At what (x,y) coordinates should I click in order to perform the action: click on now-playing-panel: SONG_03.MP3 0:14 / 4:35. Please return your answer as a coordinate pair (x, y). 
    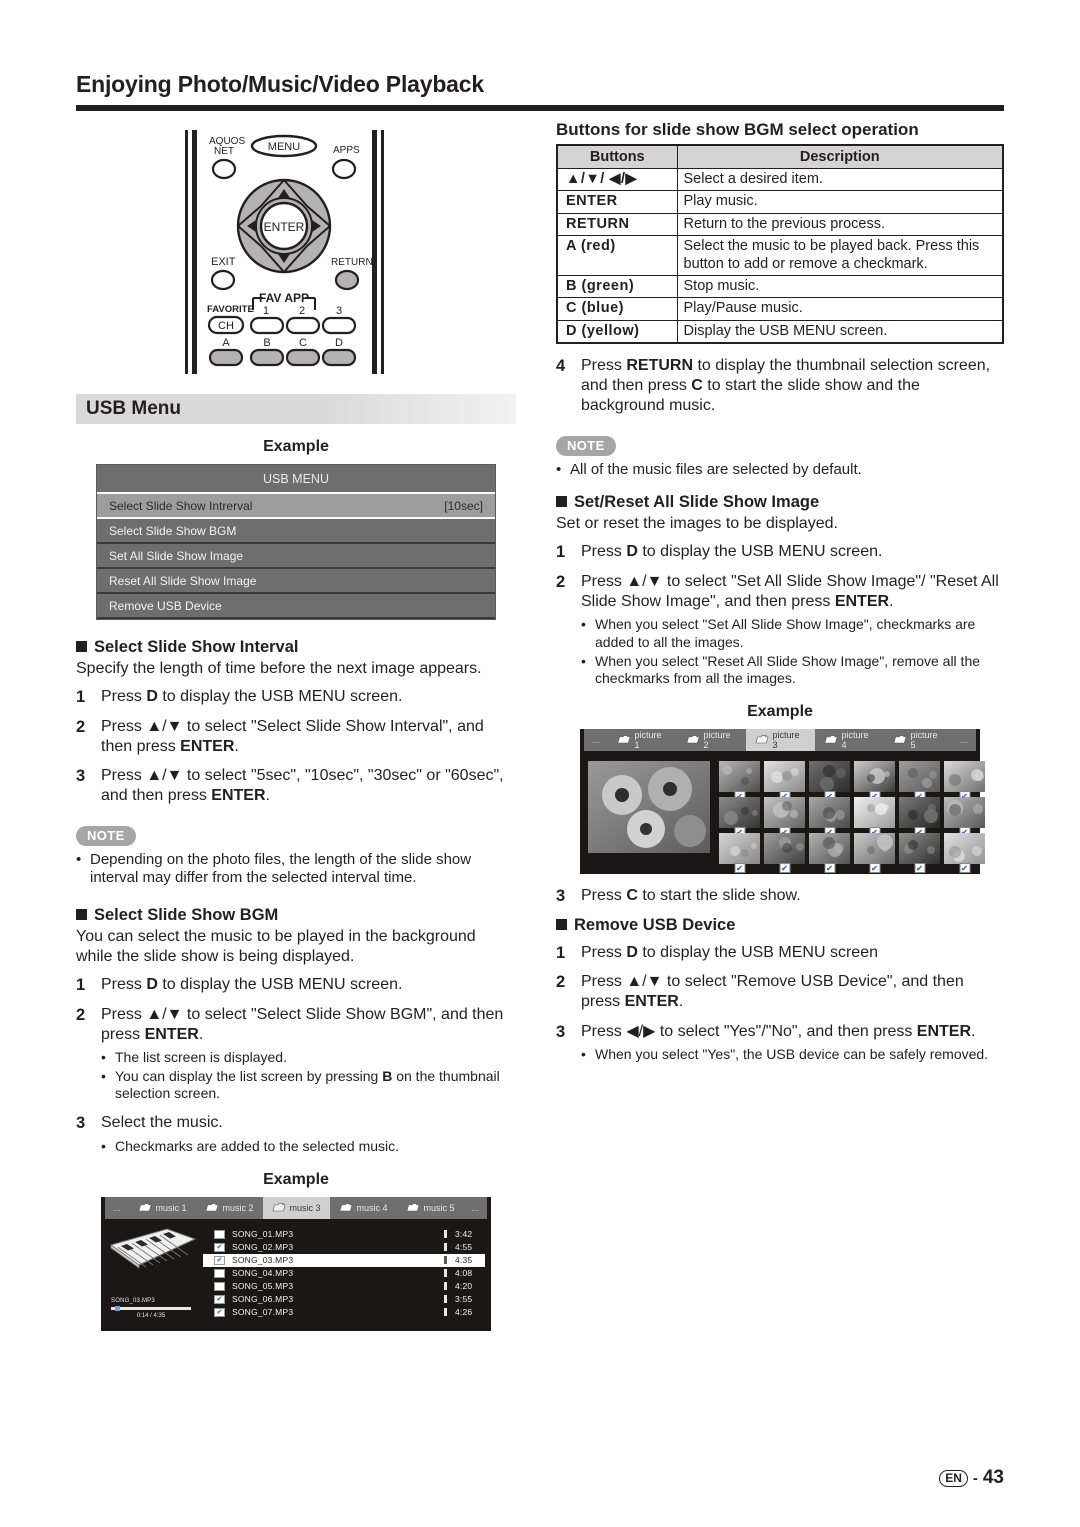
    Looking at the image, I should click on (155, 1308).